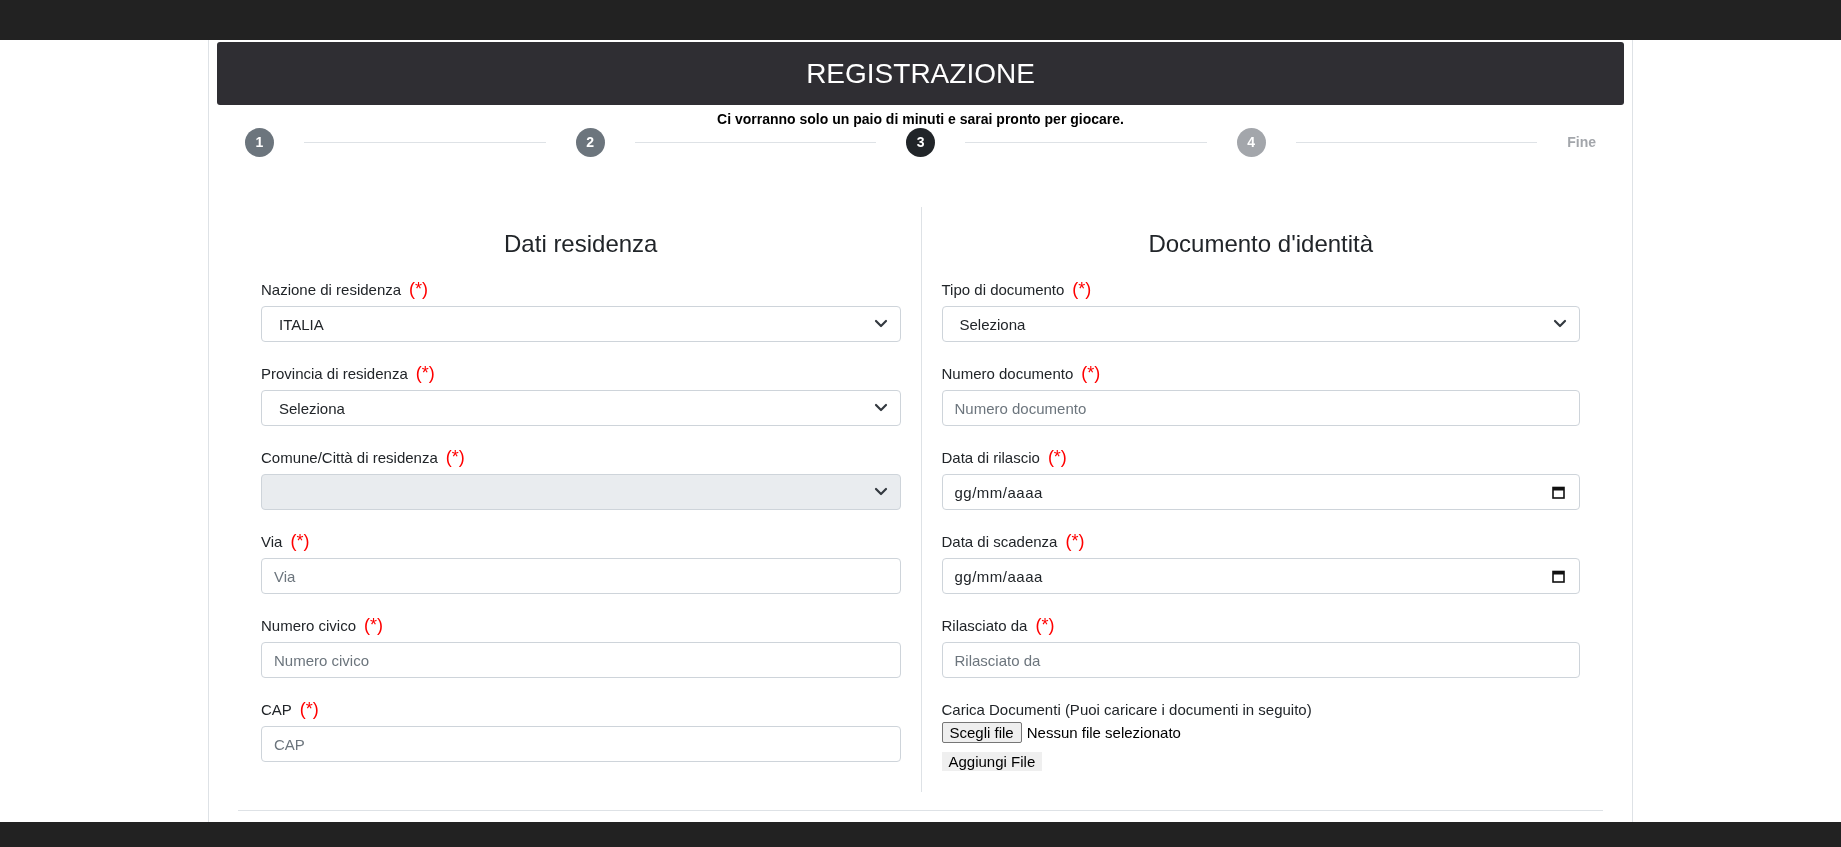  What do you see at coordinates (581, 744) in the screenshot?
I see `input-field: CAP` at bounding box center [581, 744].